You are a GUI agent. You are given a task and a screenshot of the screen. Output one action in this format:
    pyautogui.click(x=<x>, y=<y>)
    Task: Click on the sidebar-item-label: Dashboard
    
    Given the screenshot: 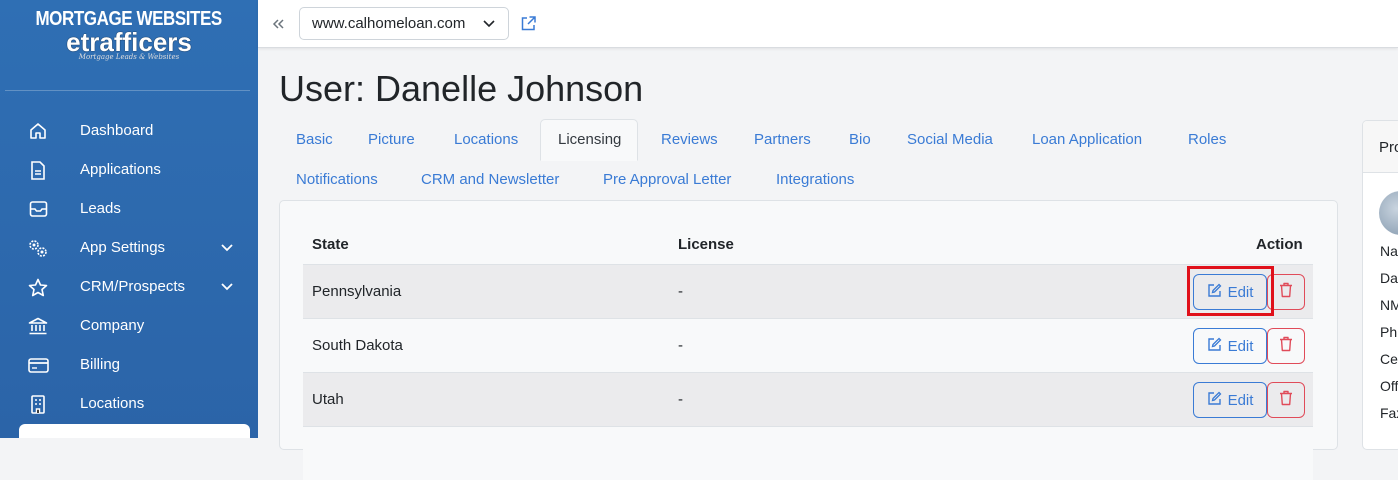 What is the action you would take?
    pyautogui.click(x=117, y=130)
    